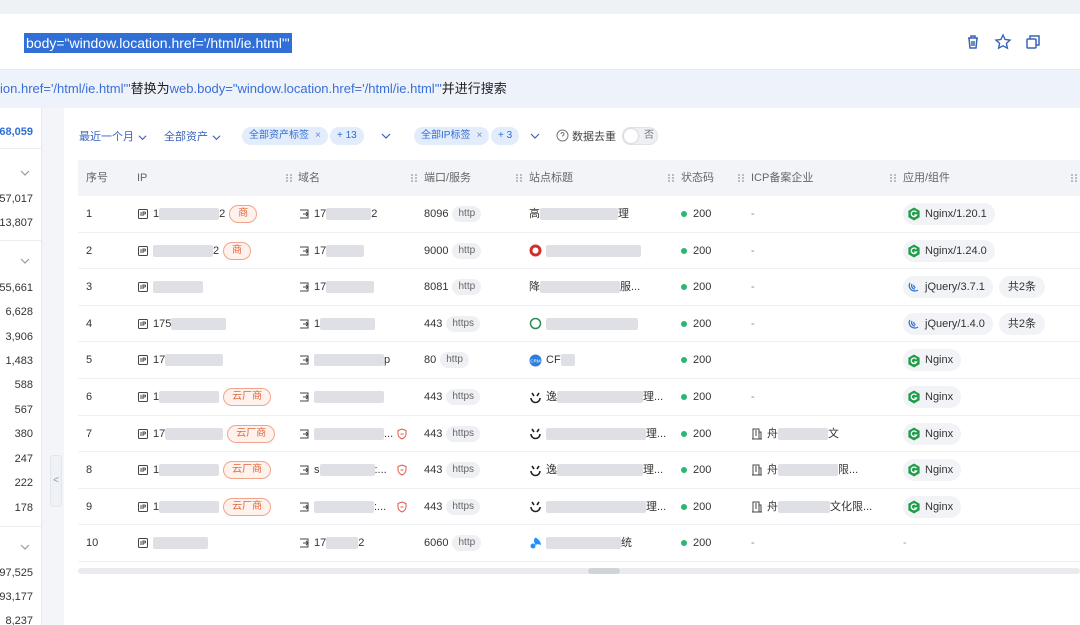 The height and width of the screenshot is (625, 1080). I want to click on table-row: 1 1 2 商 17 2 8096 http 高理 200- Nginx/1.20.1, so click(579, 214).